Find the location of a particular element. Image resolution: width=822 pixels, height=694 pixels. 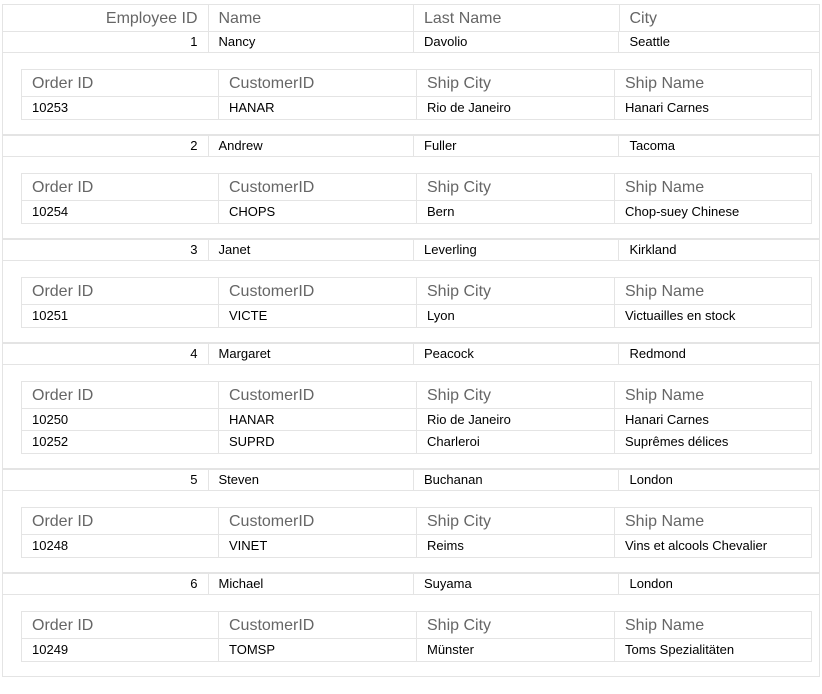

detail-row: 10254 CHOPS Bern Chop-suey Chinese is located at coordinates (416, 212).